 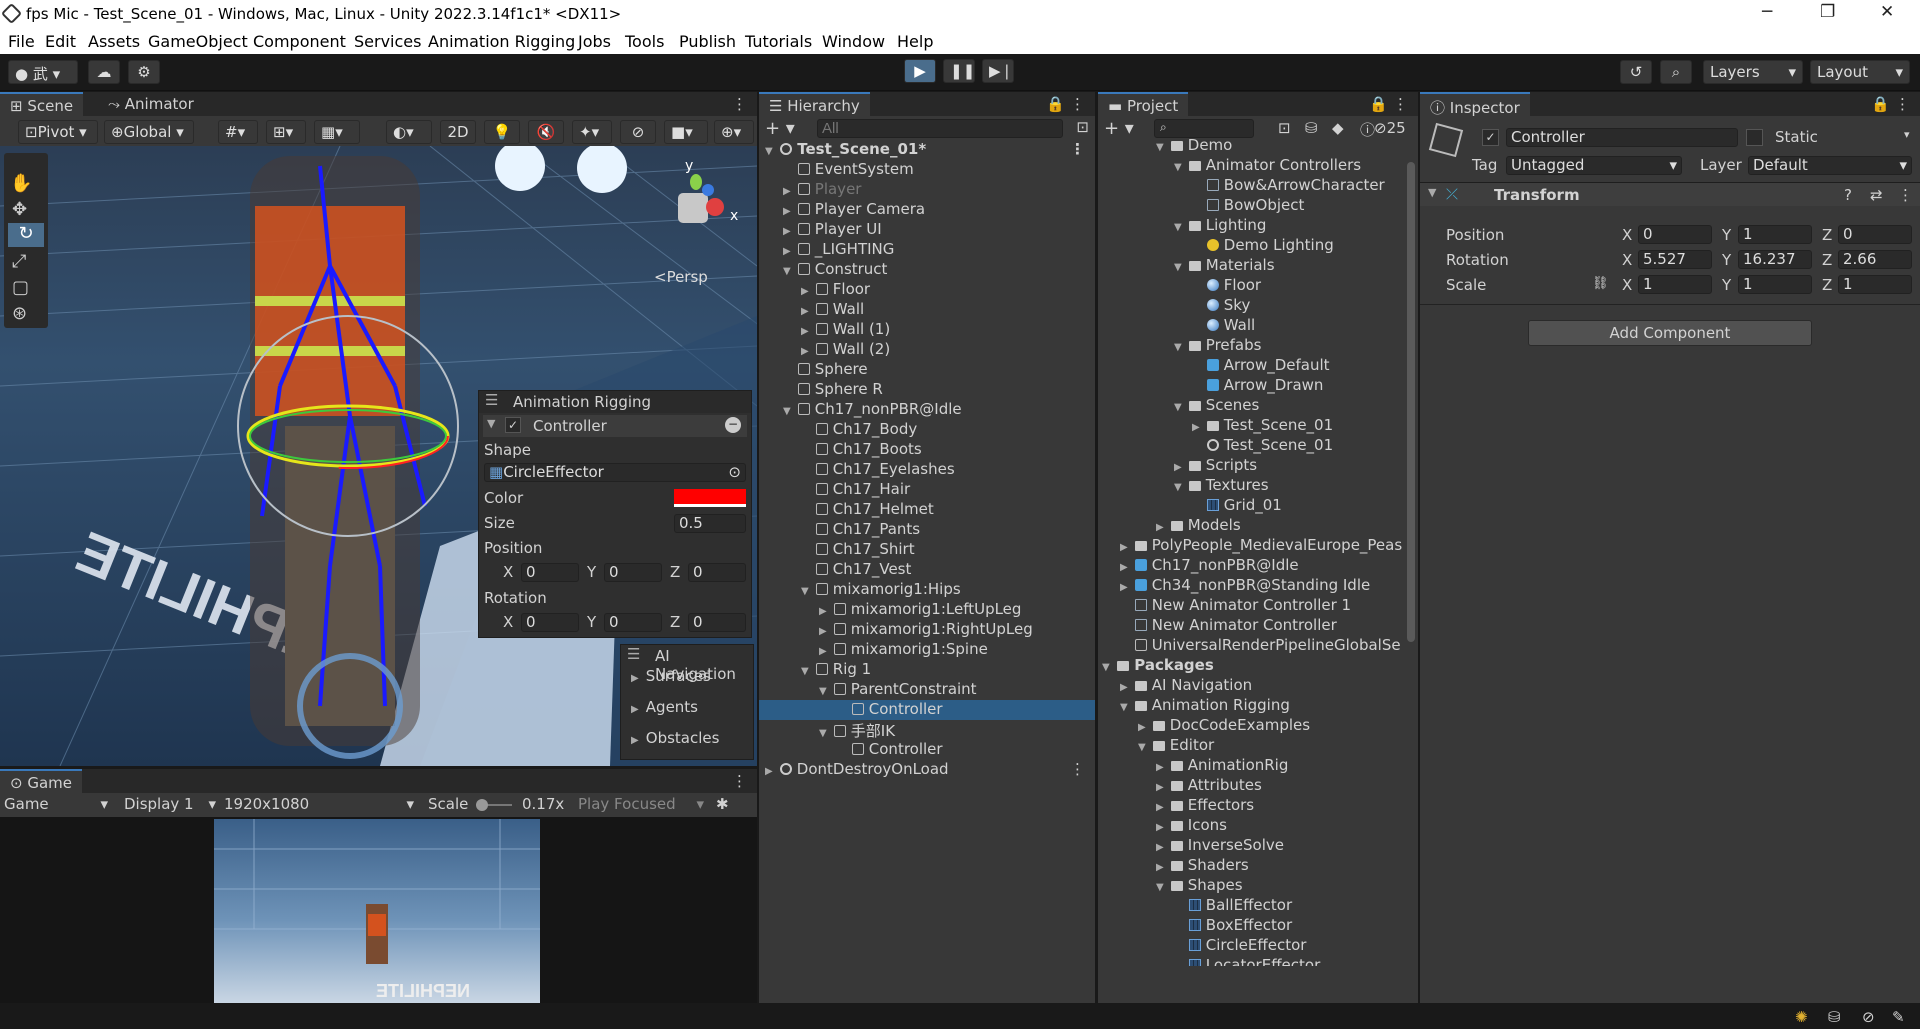 What do you see at coordinates (927, 490) in the screenshot?
I see `hierarchy-row: Ch17_Hair` at bounding box center [927, 490].